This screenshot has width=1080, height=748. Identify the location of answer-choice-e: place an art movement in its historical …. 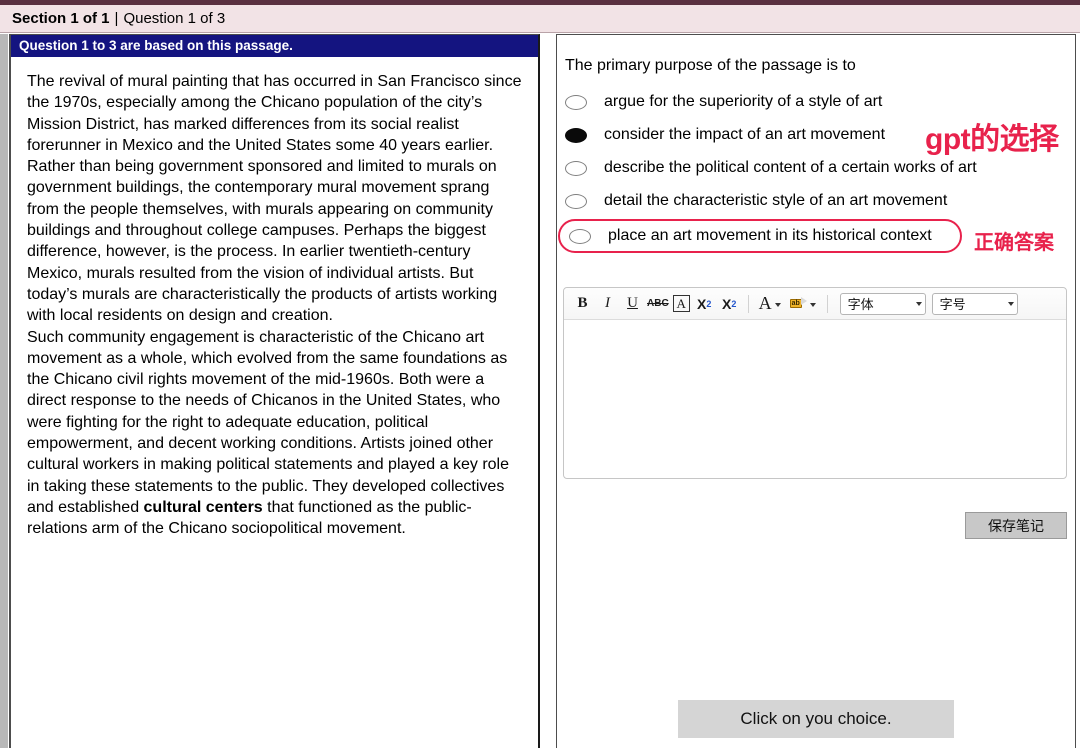
(806, 236).